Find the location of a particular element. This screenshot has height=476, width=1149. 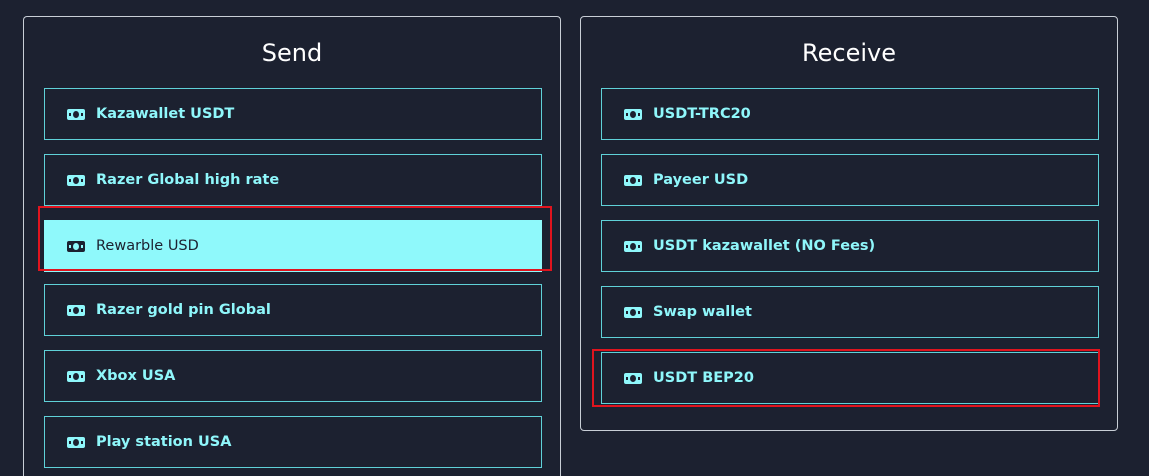

option-label: USDT kazawallet (NO Fees) is located at coordinates (764, 246).